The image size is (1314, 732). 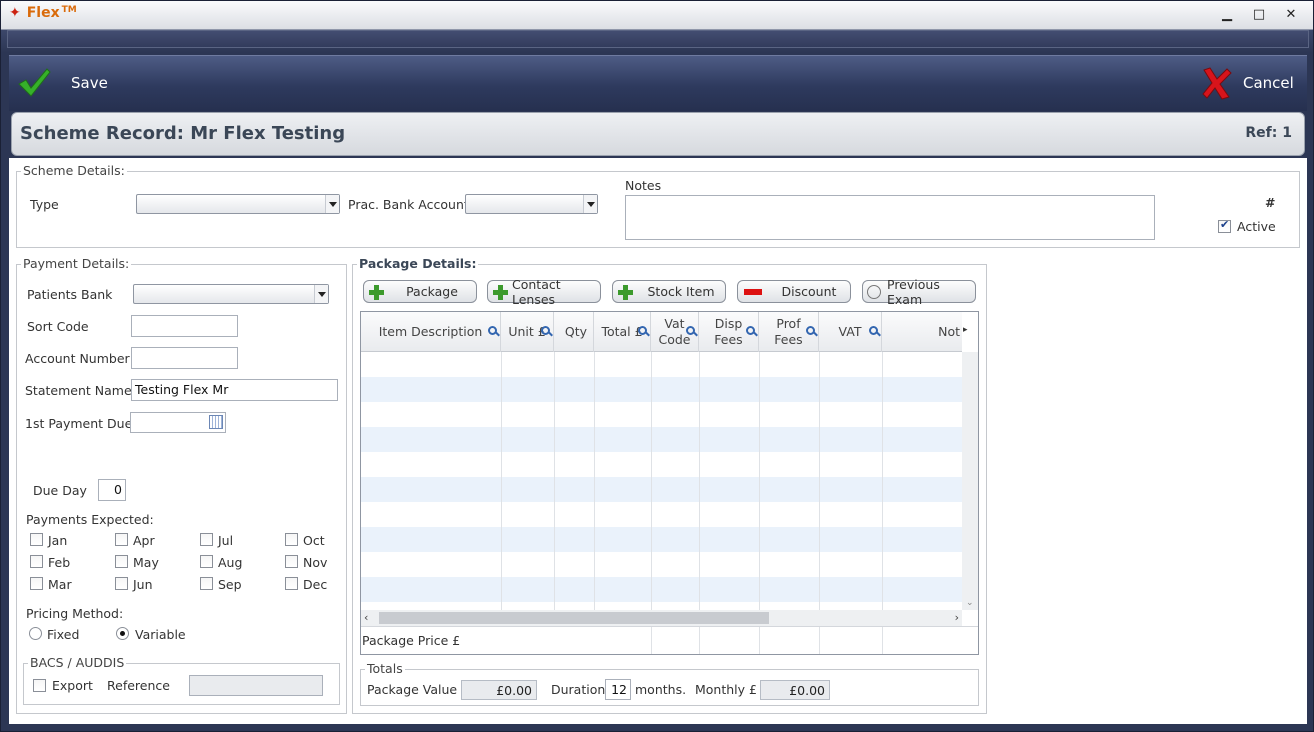 I want to click on sort-code-field, so click(x=184, y=326).